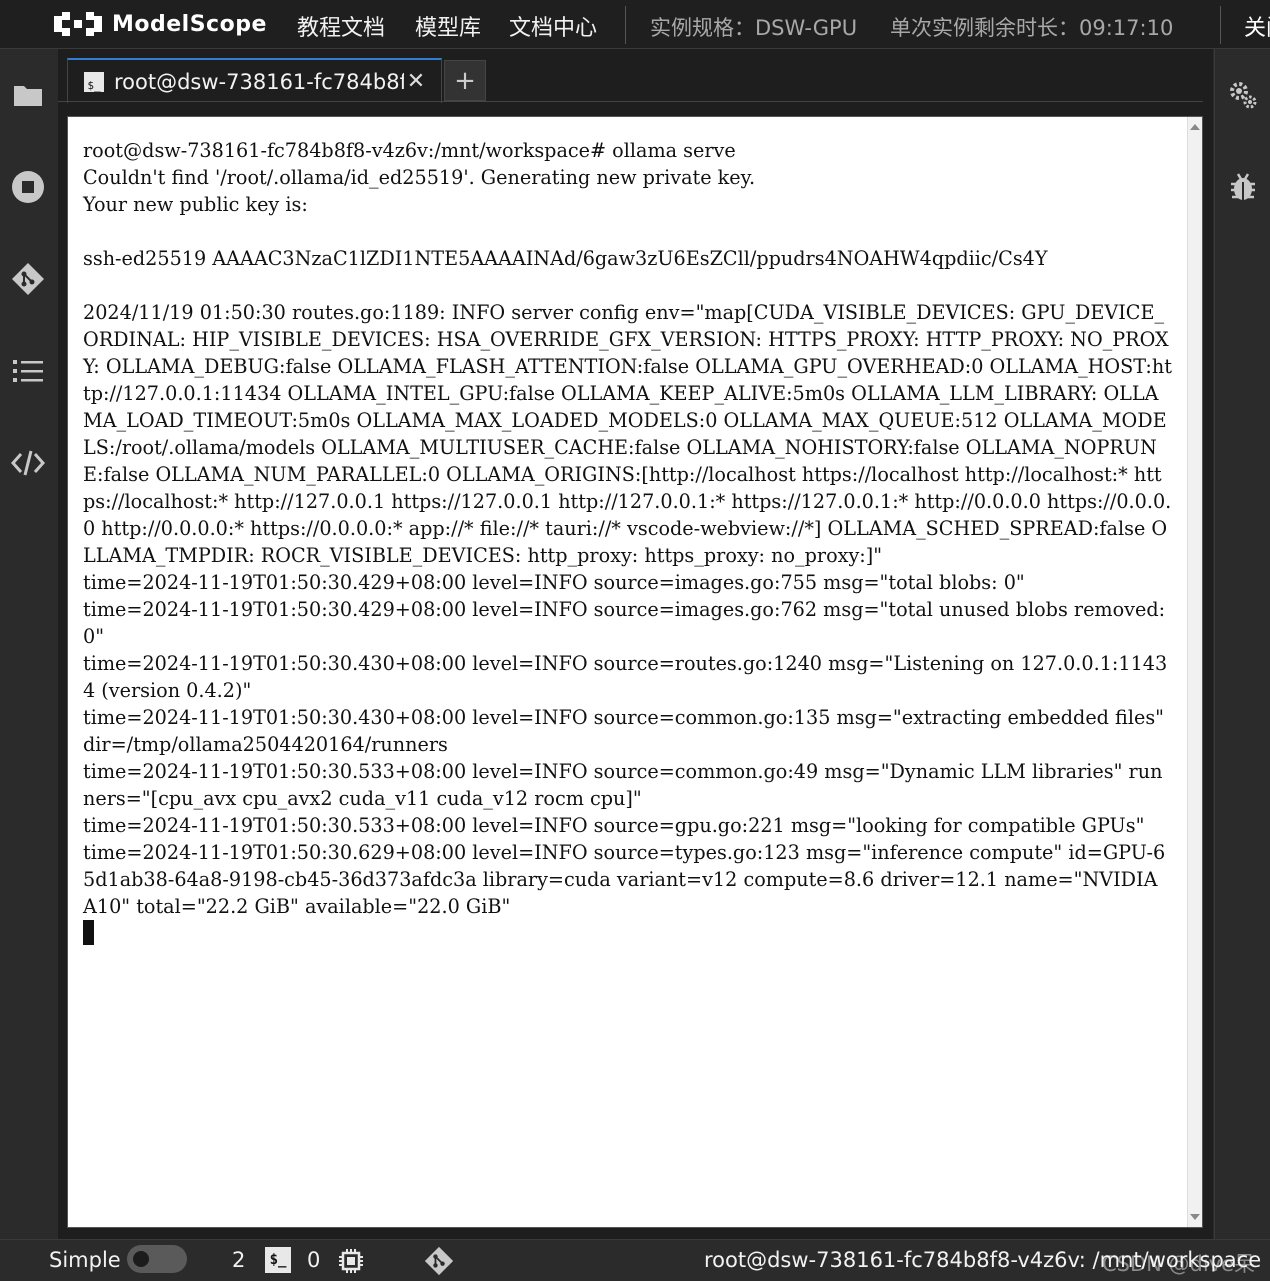 The height and width of the screenshot is (1281, 1270). I want to click on folder-icon, so click(28, 95).